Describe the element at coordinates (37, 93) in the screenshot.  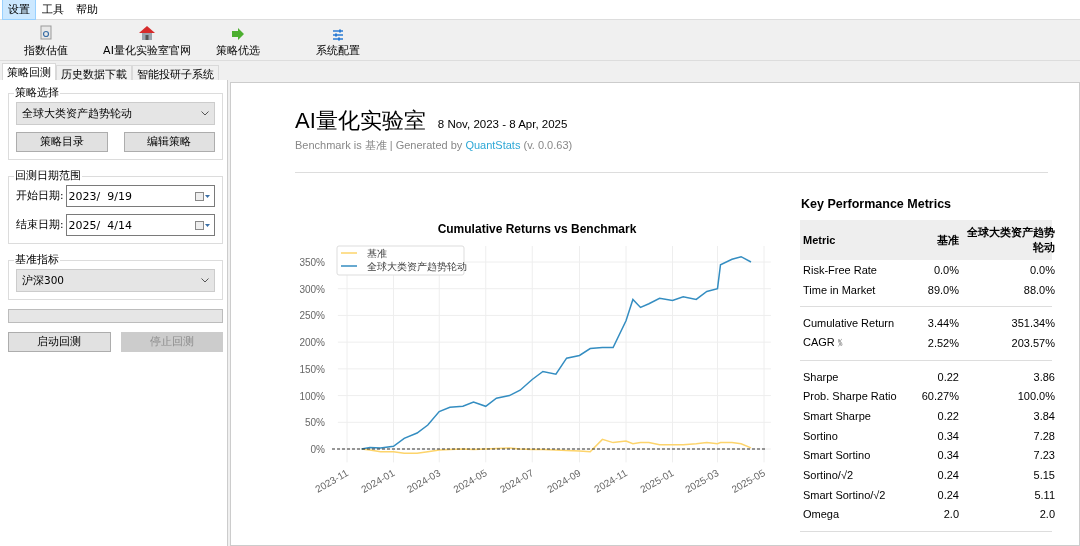
I see `group-title: 策略选择` at that location.